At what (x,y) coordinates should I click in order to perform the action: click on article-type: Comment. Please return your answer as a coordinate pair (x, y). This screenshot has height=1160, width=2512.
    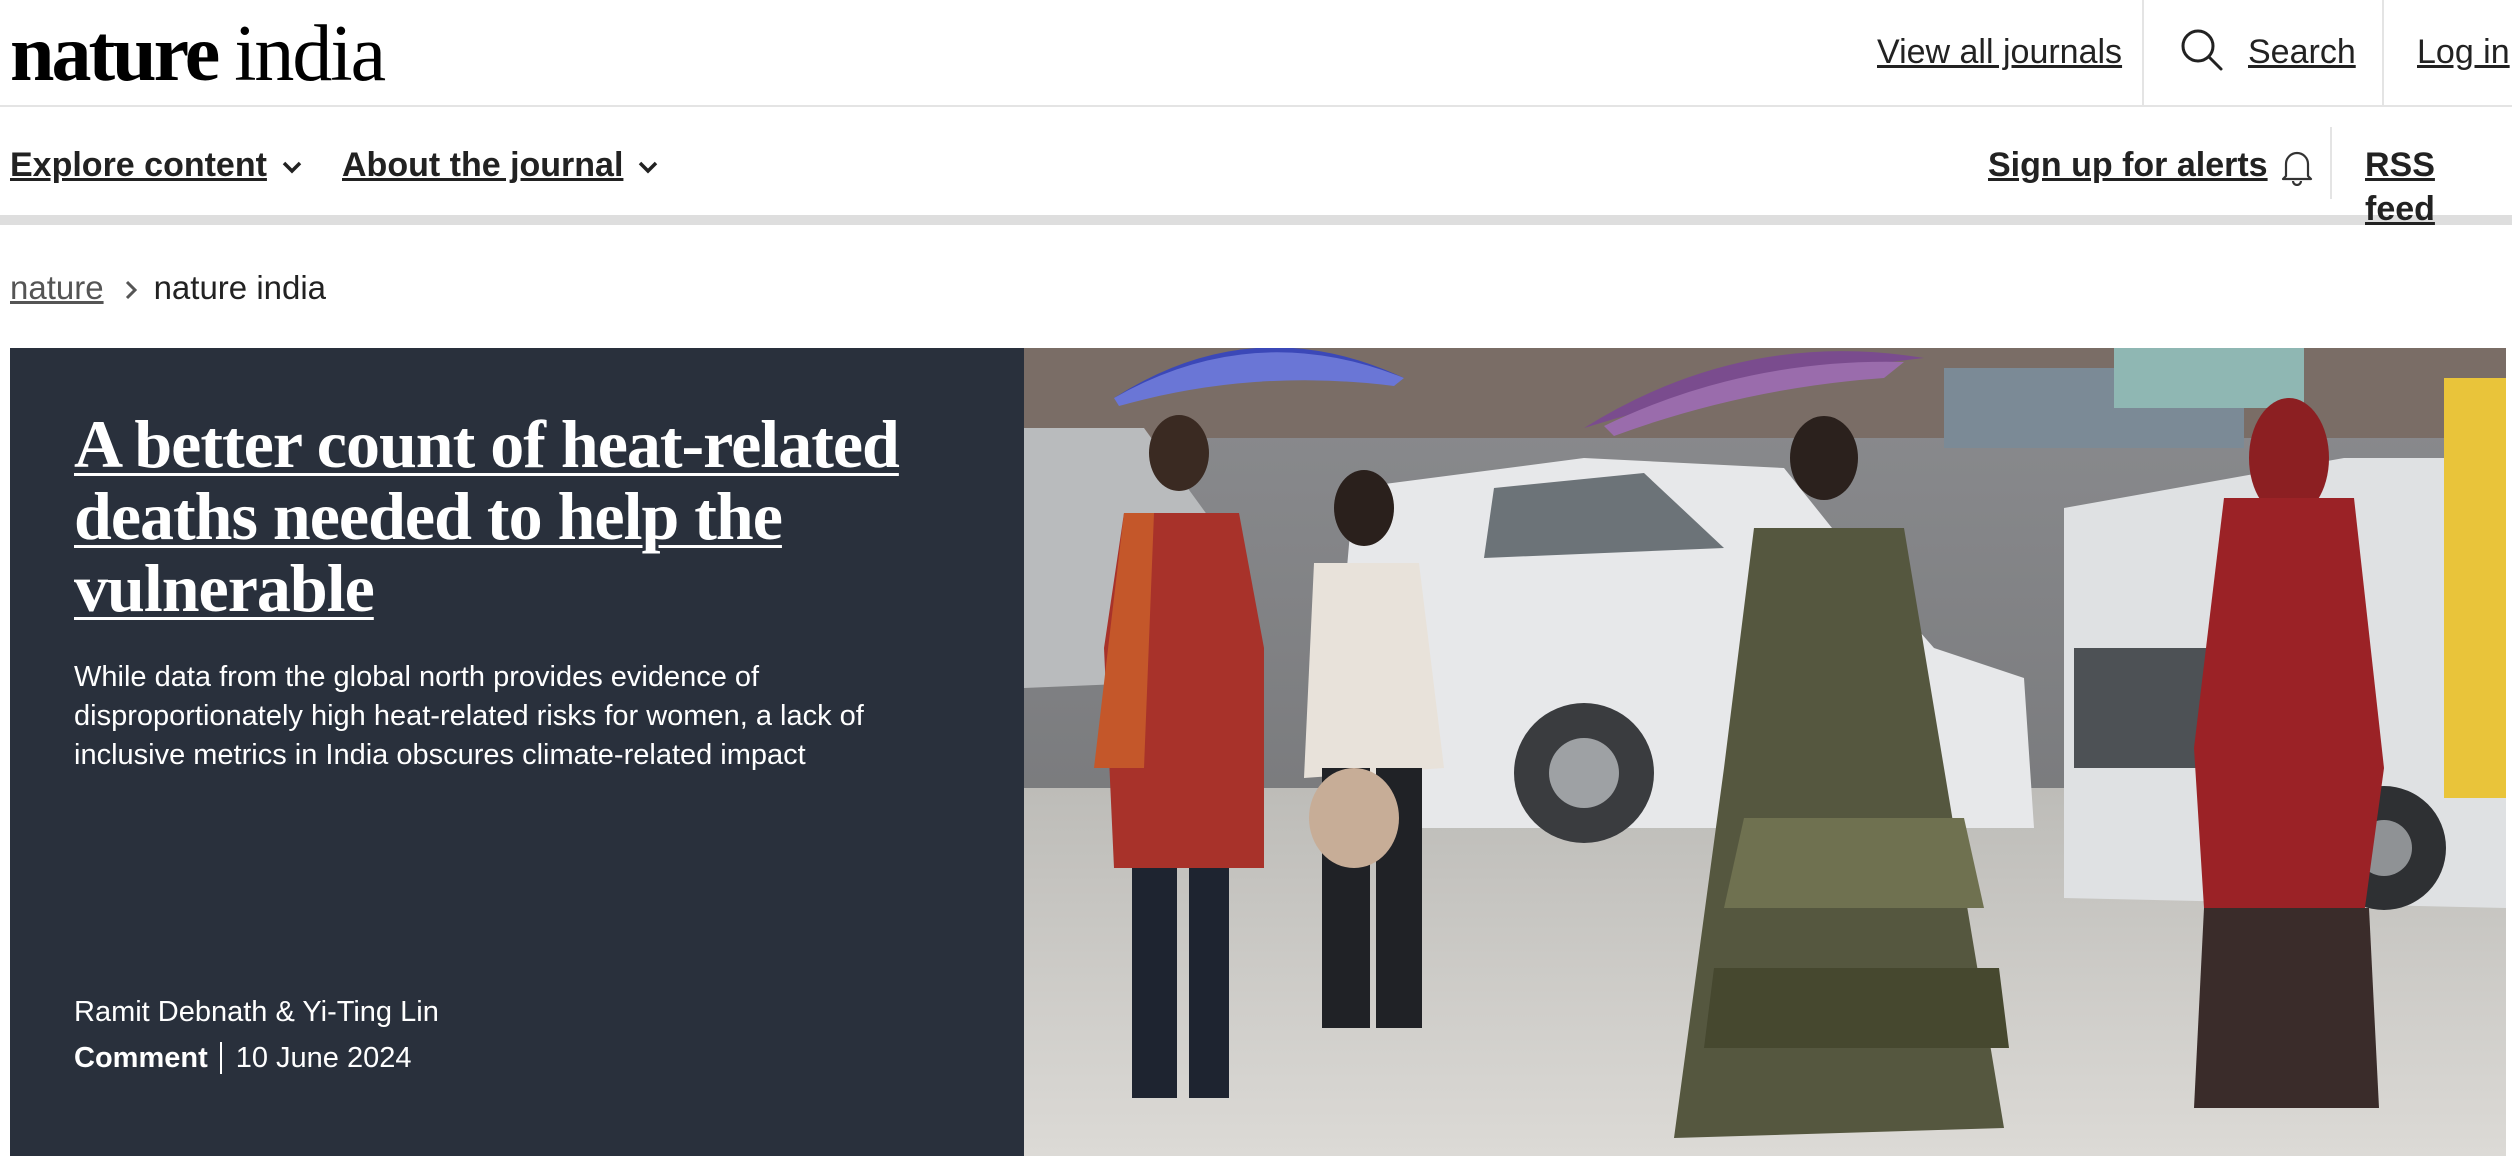
    Looking at the image, I should click on (148, 1058).